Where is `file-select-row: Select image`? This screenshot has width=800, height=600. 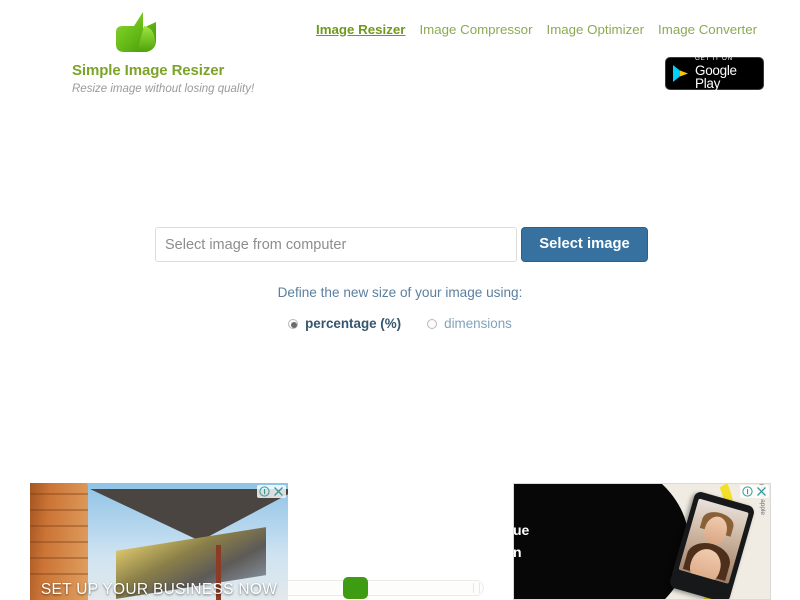 file-select-row: Select image is located at coordinates (401, 244).